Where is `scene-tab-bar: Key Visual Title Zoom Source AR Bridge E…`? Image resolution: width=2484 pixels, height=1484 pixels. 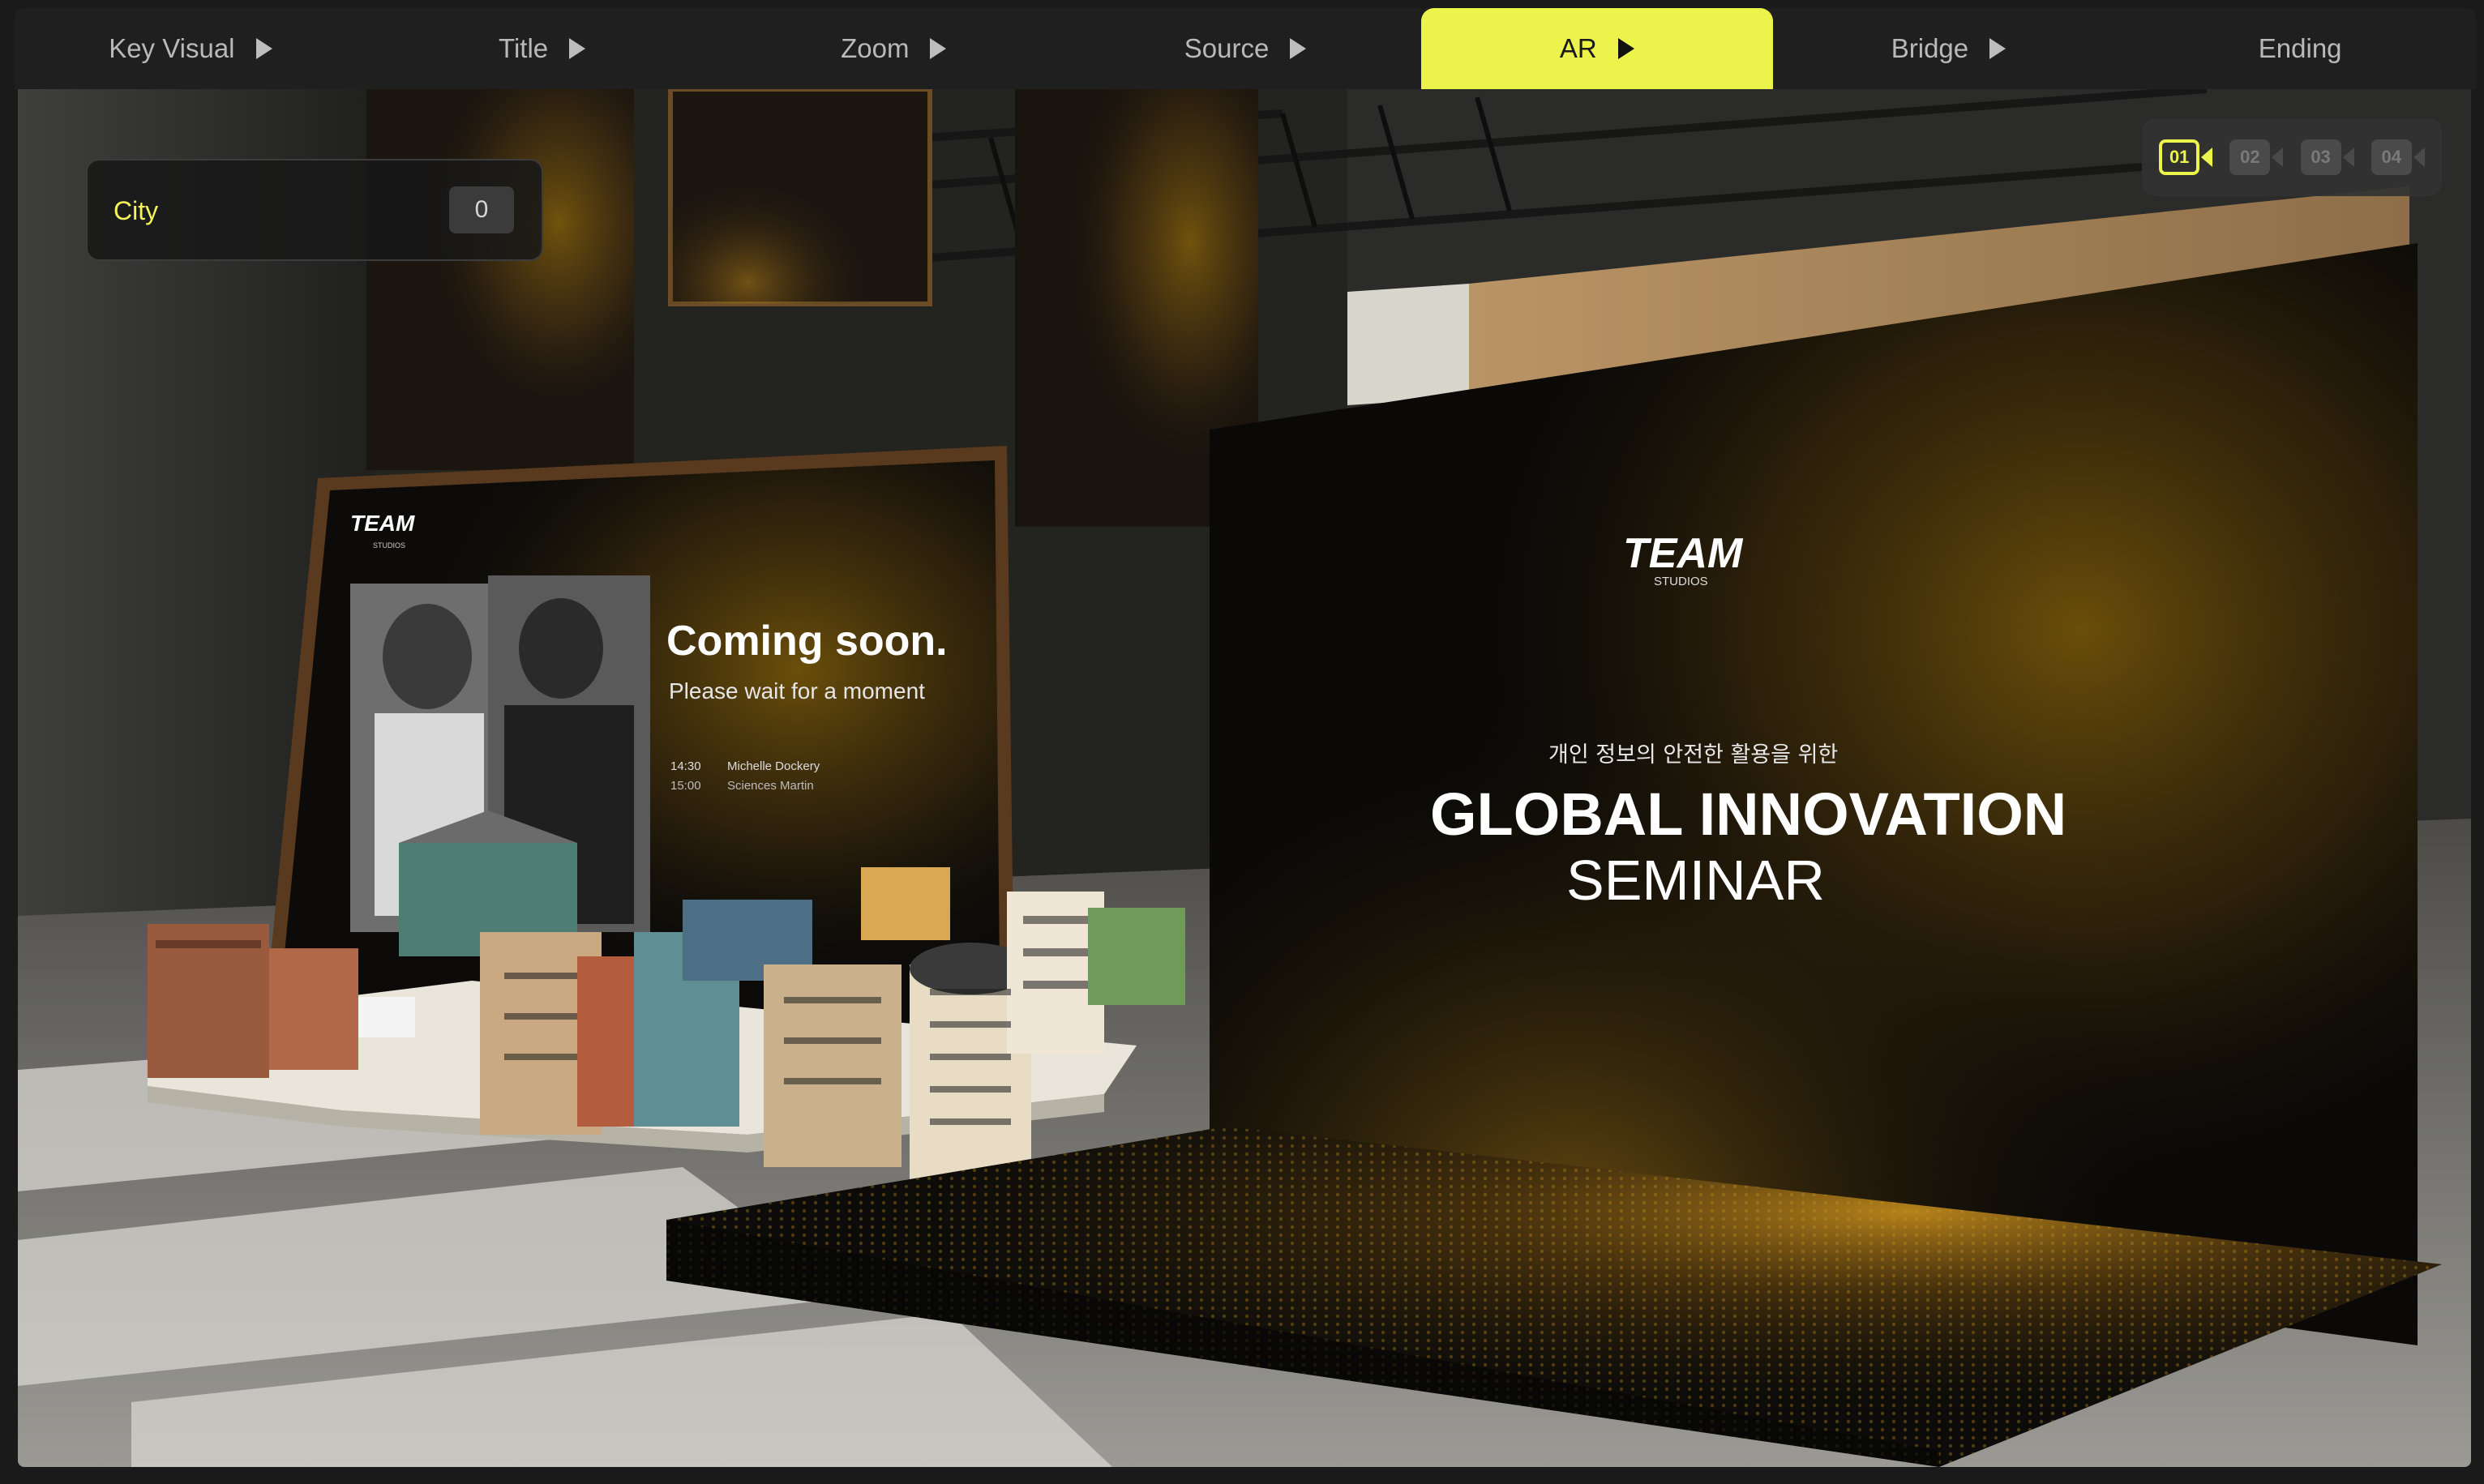 scene-tab-bar: Key Visual Title Zoom Source AR Bridge E… is located at coordinates (1245, 48).